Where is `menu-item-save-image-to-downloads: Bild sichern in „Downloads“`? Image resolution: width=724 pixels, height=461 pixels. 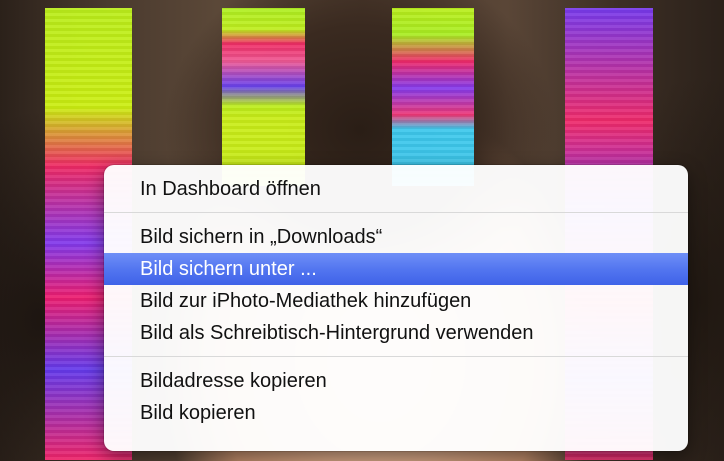
menu-item-save-image-to-downloads: Bild sichern in „Downloads“ is located at coordinates (396, 237).